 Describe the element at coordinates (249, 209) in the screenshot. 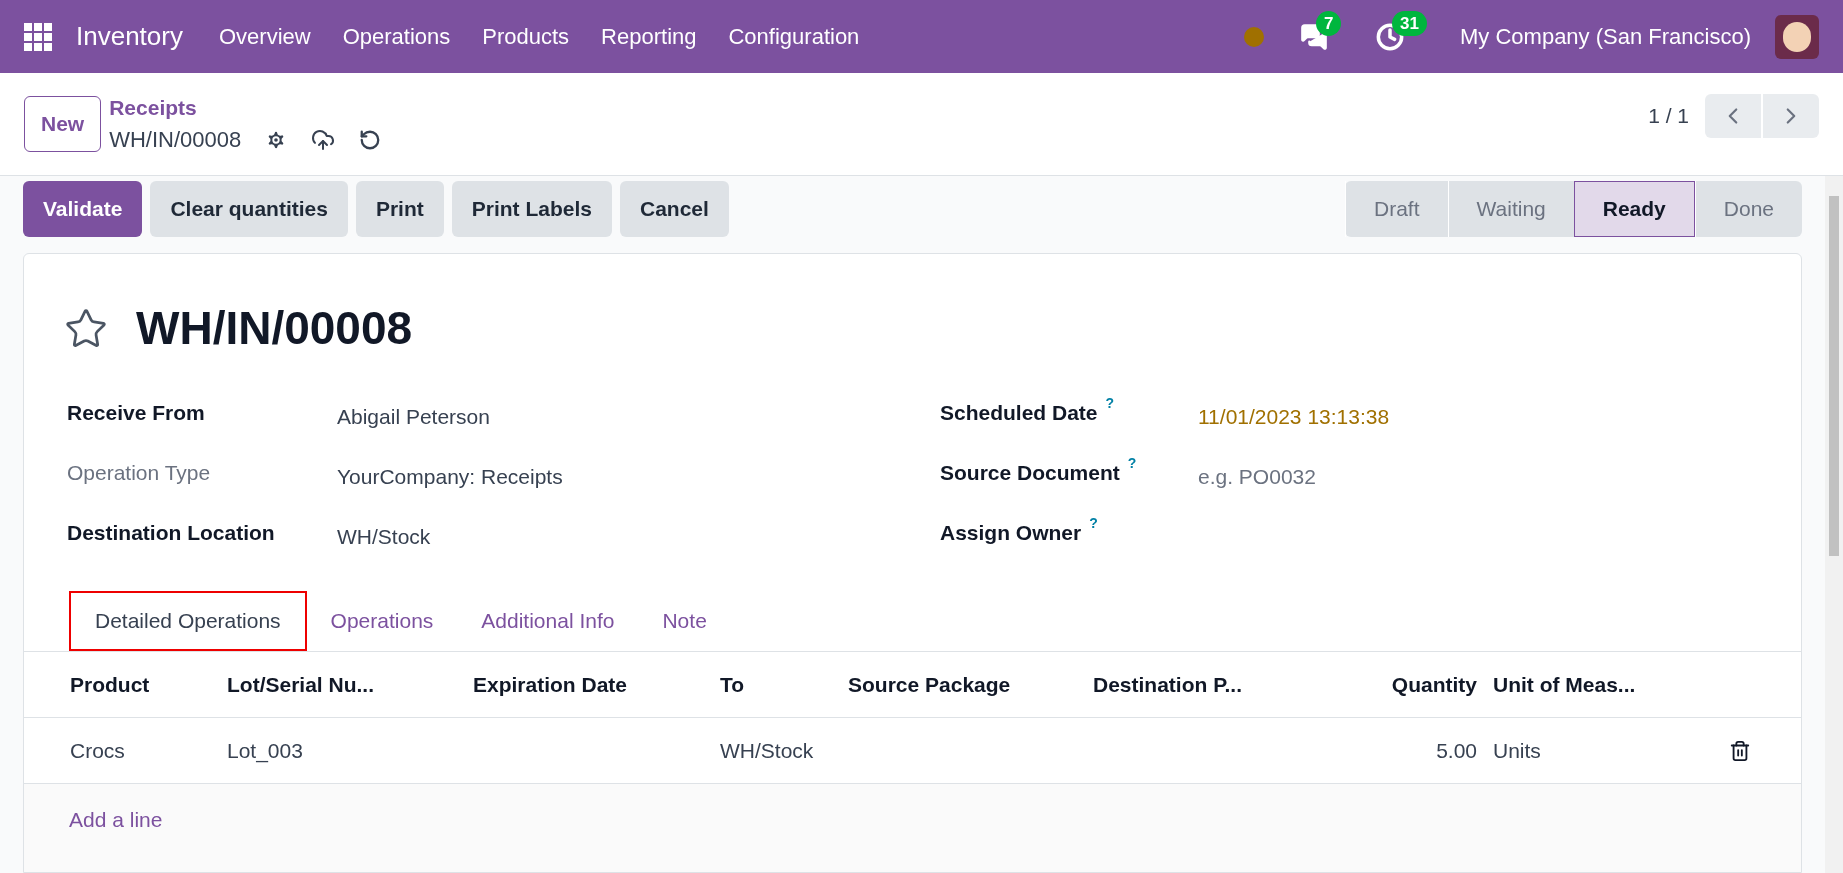

I see `action-button: Clear quantities` at that location.